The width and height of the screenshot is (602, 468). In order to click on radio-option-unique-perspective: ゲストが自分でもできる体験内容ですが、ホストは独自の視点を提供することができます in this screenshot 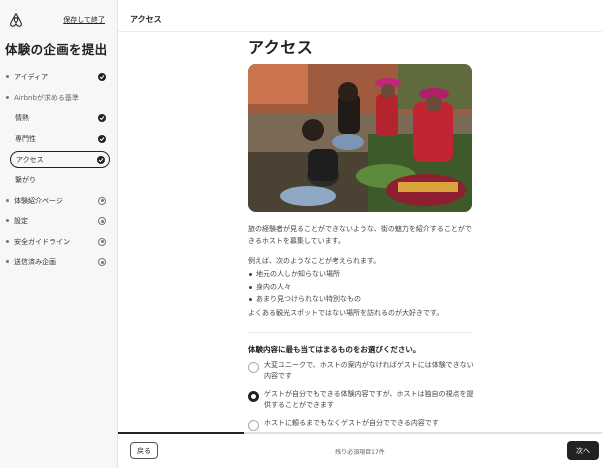, I will do `click(363, 400)`.